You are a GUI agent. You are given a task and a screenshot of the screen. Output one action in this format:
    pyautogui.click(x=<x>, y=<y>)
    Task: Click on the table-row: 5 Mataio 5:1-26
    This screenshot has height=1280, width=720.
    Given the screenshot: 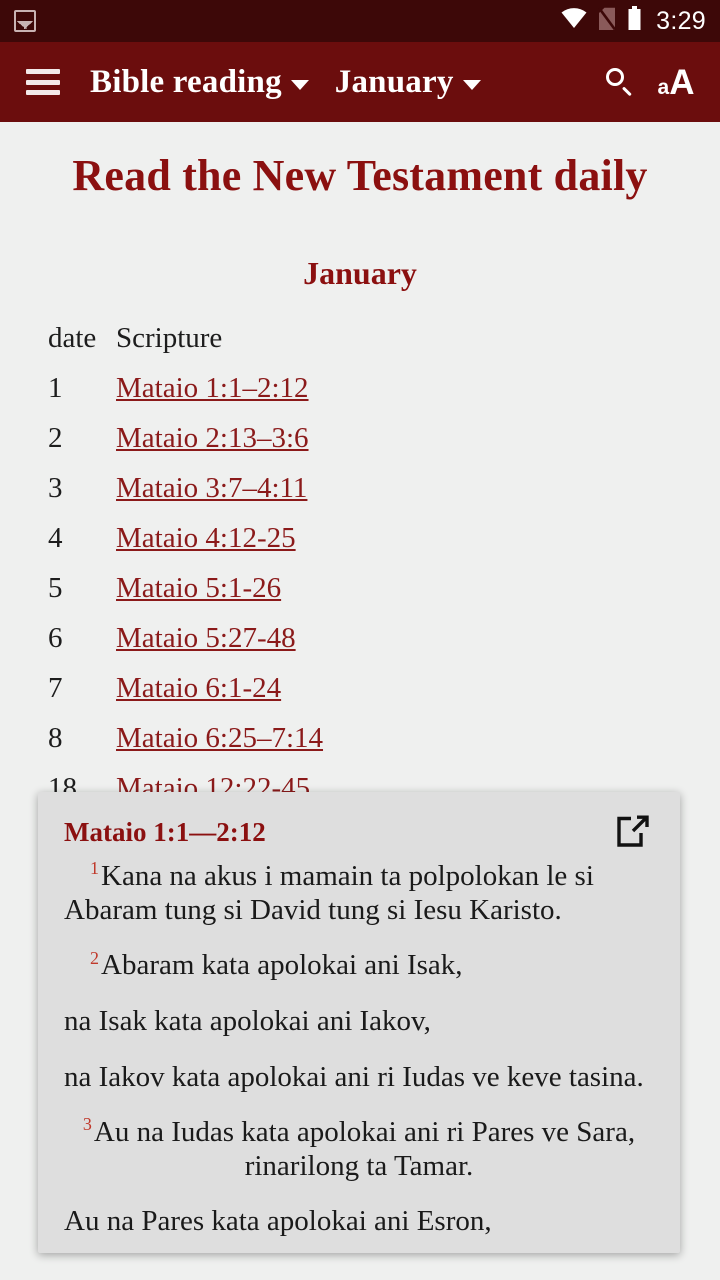 What is the action you would take?
    pyautogui.click(x=360, y=589)
    